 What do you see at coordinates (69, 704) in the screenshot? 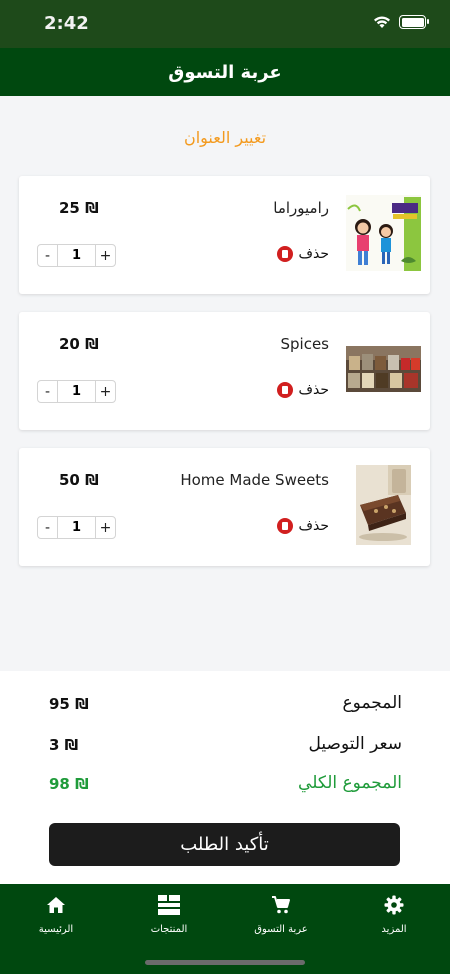
I see `subtotal-value: 95 ₪` at bounding box center [69, 704].